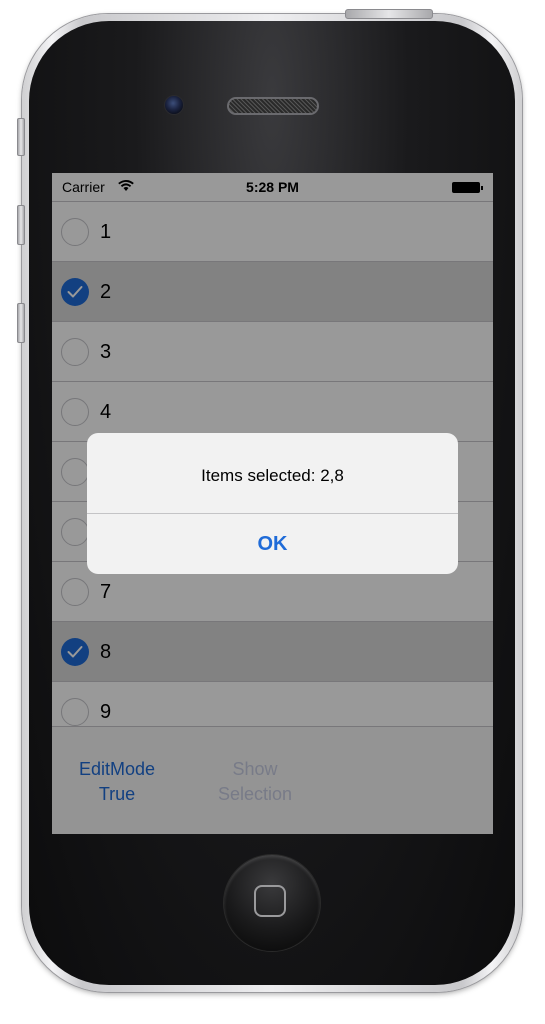  I want to click on volume-up-button, so click(21, 225).